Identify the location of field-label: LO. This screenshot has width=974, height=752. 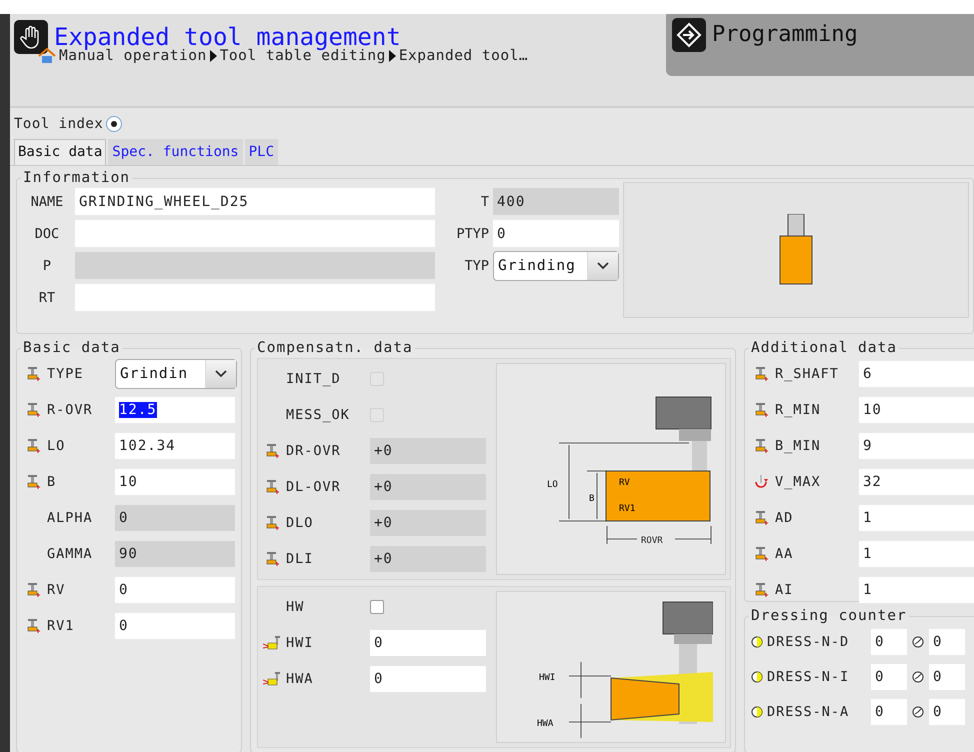
(56, 446).